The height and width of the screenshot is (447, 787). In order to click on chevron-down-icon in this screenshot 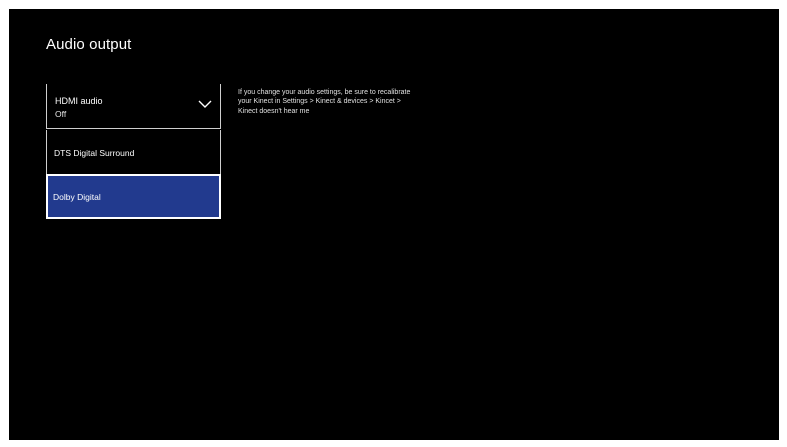, I will do `click(205, 104)`.